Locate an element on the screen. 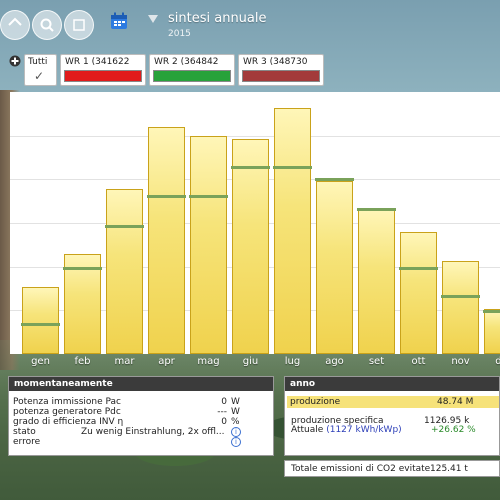  production-label: produzione is located at coordinates (315, 402).